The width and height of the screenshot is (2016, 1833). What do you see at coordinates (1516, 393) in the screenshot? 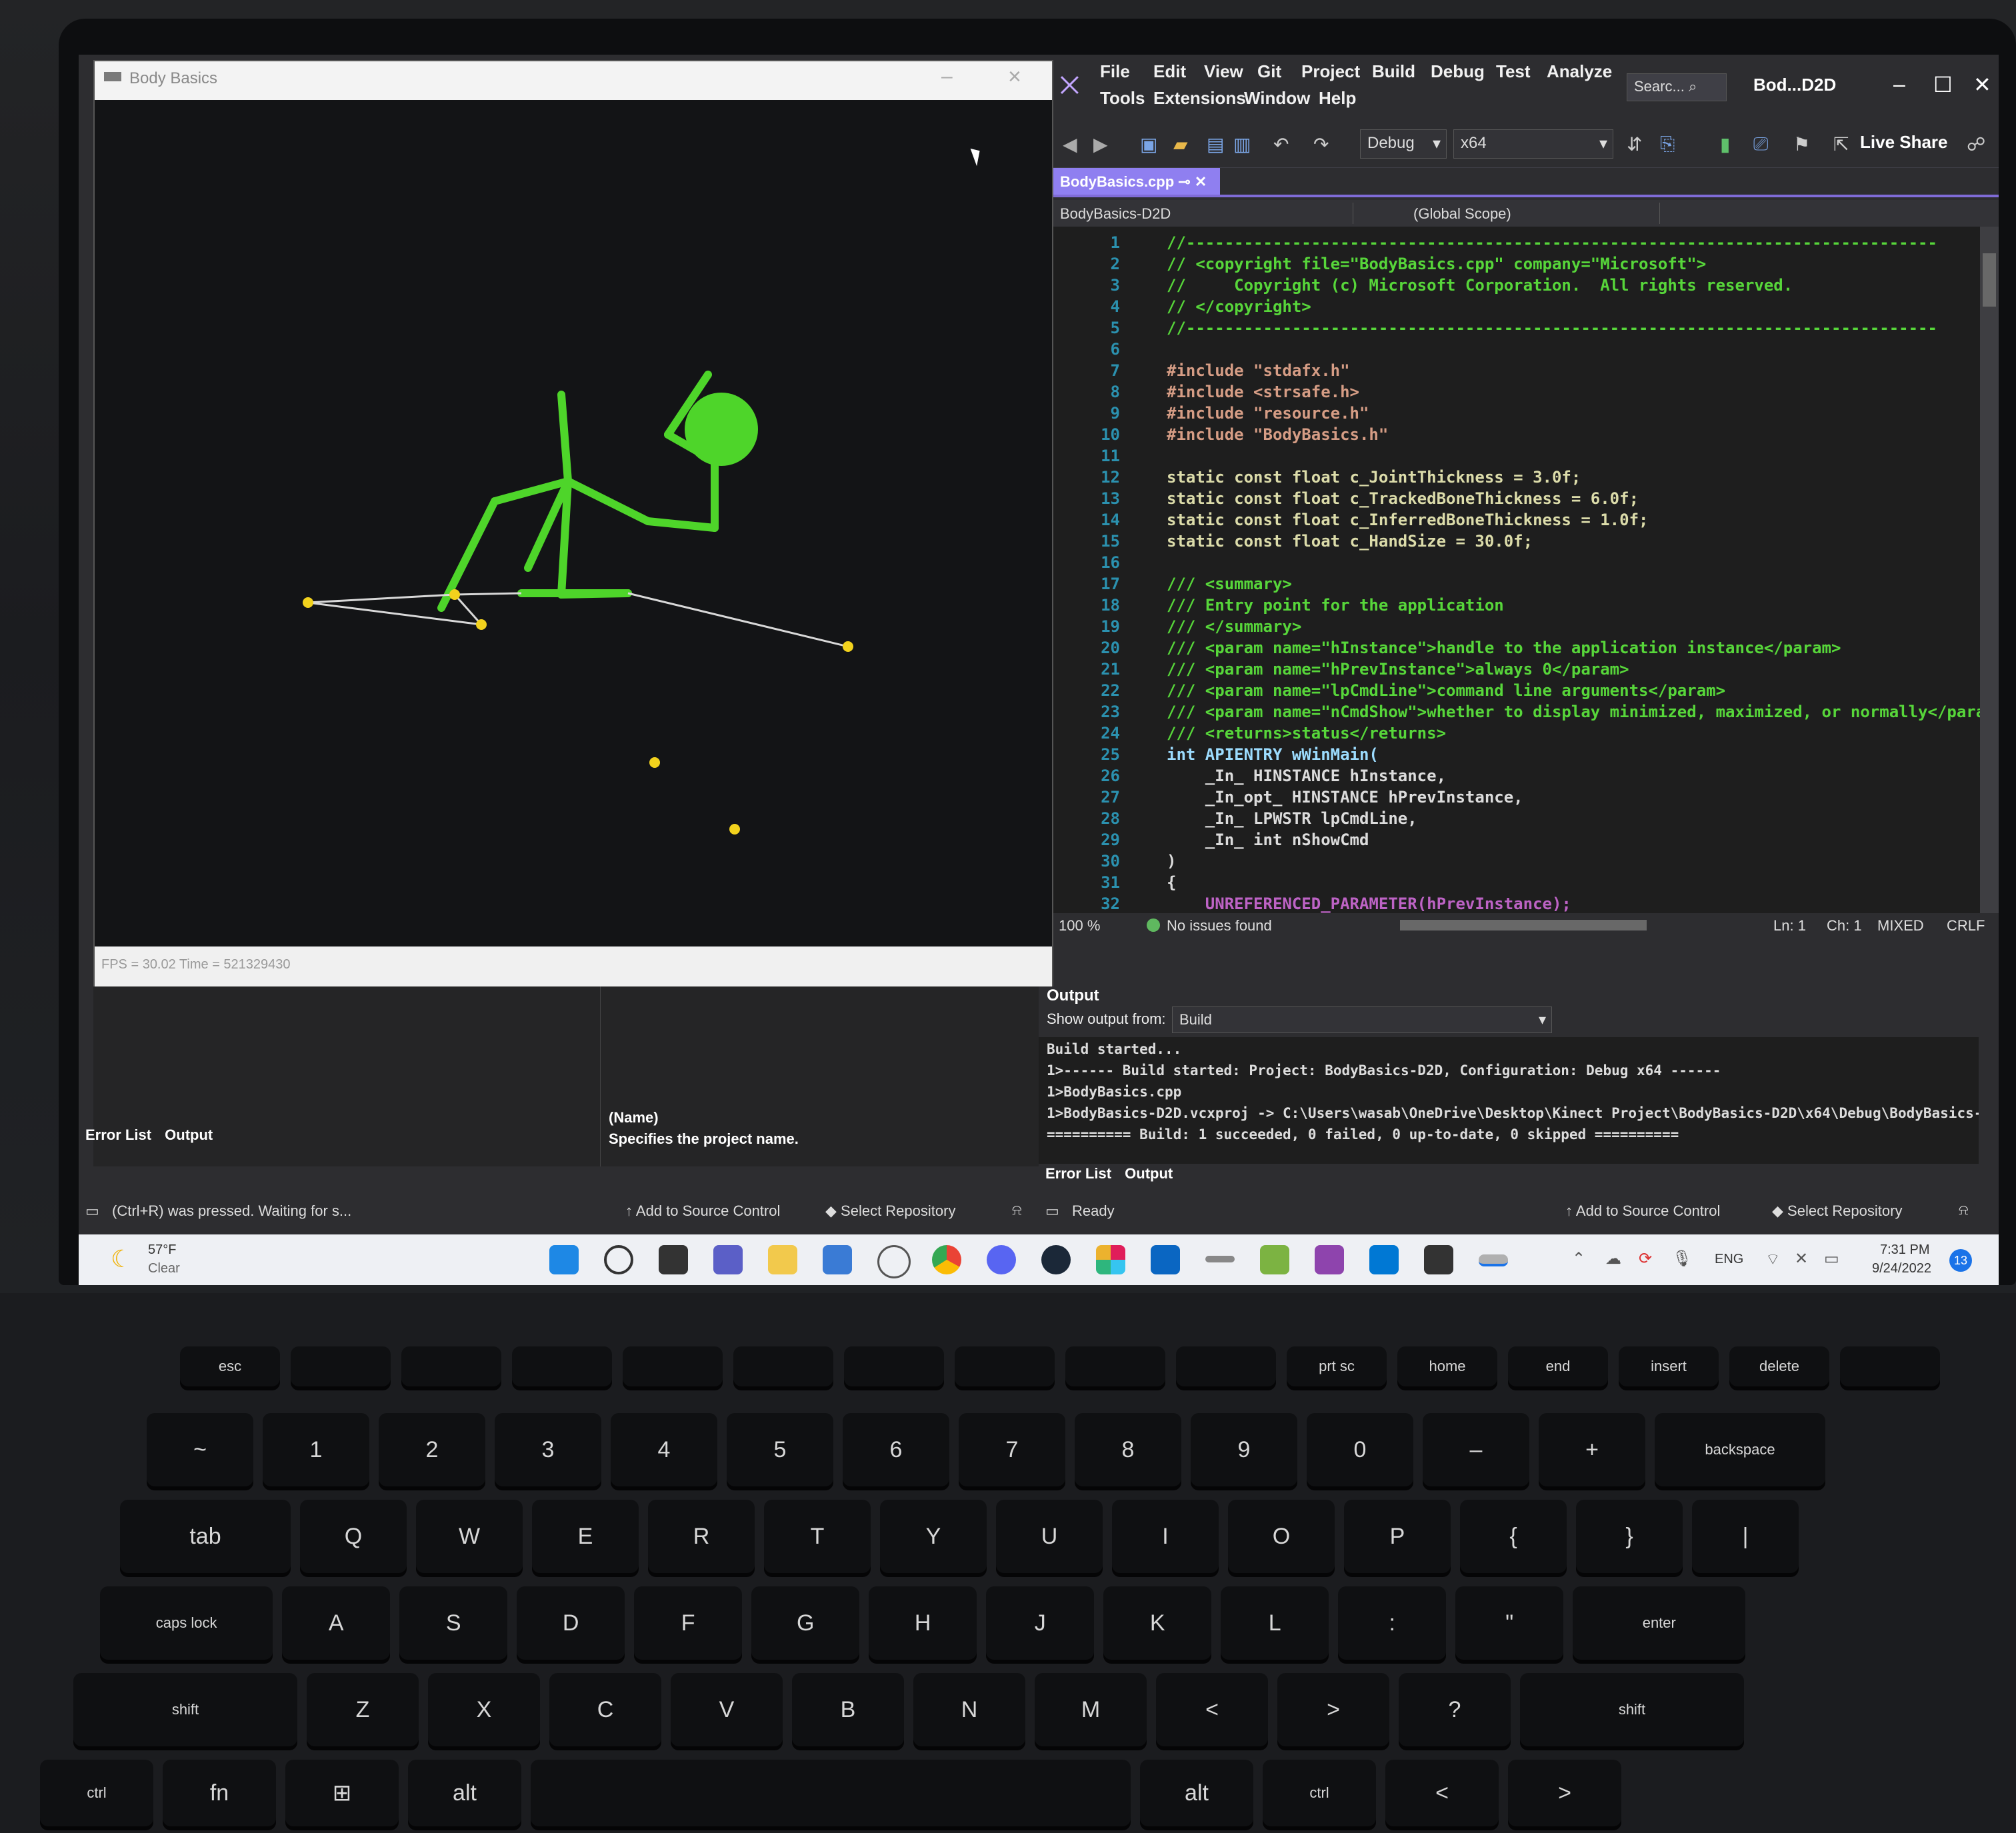
I see `code-line: 8 #include <strsafe.h>` at bounding box center [1516, 393].